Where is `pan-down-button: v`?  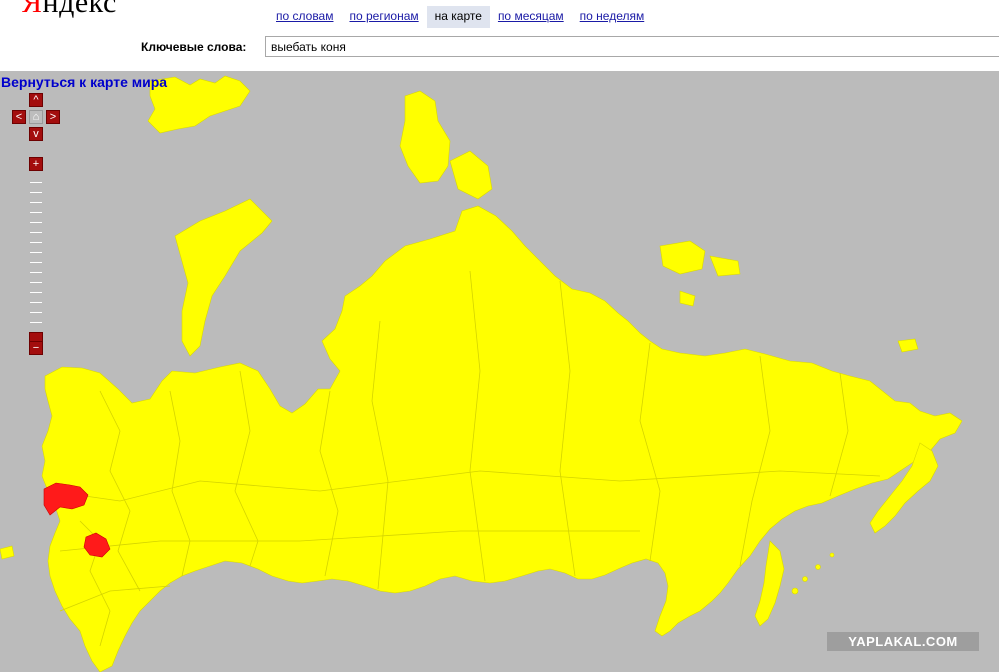 pan-down-button: v is located at coordinates (36, 134).